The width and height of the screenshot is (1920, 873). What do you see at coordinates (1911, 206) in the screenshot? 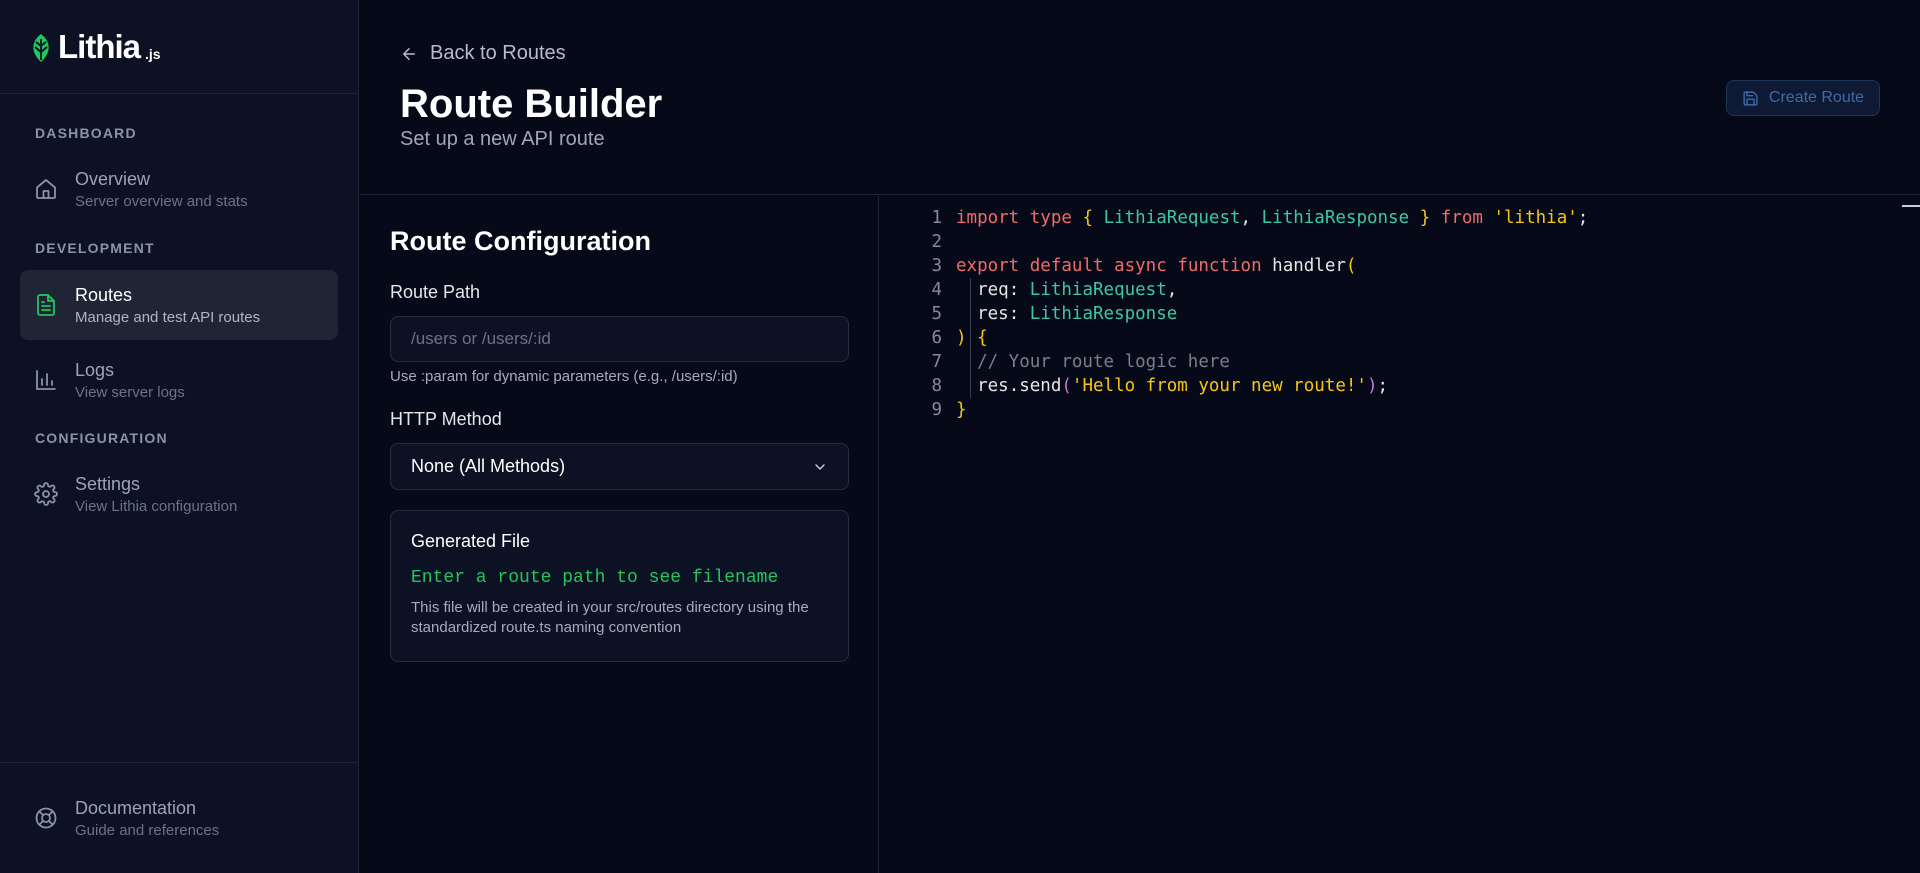
I see `scrollbar-indicator` at bounding box center [1911, 206].